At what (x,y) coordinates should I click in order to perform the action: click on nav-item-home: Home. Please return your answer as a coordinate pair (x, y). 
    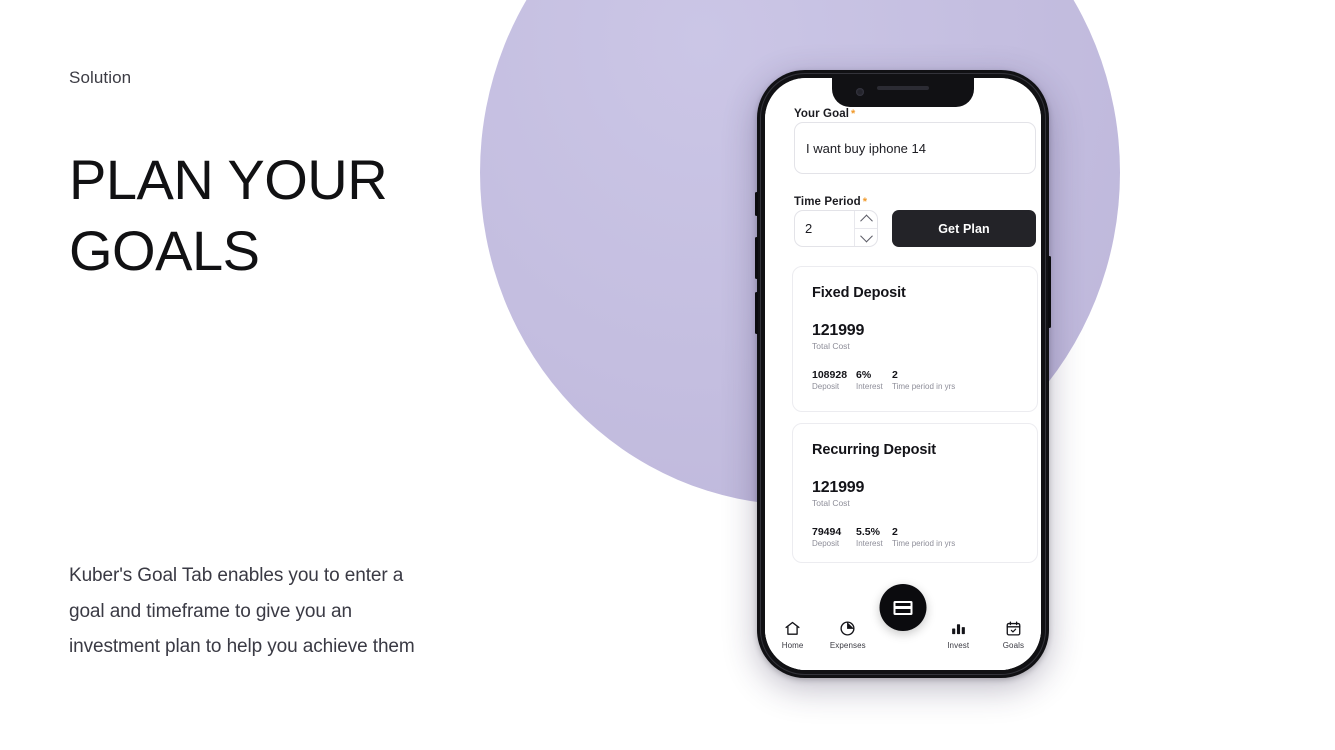
    Looking at the image, I should click on (792, 634).